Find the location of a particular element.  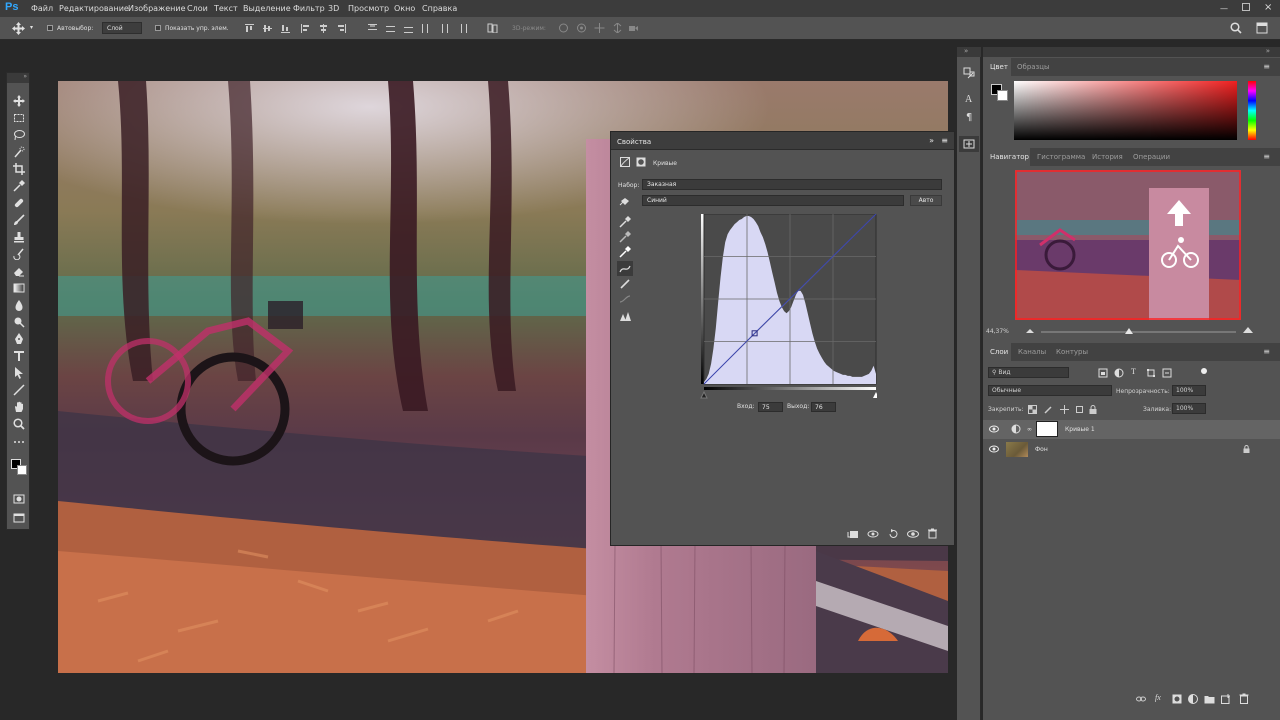

filter-toggle-icon is located at coordinates (1204, 371).